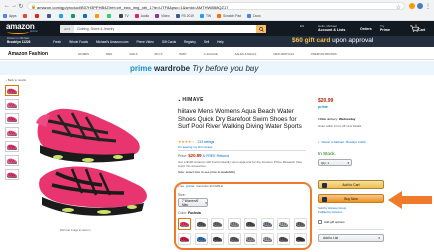 This screenshot has width=434, height=252. I want to click on amazon-smile-icon, so click(18, 32).